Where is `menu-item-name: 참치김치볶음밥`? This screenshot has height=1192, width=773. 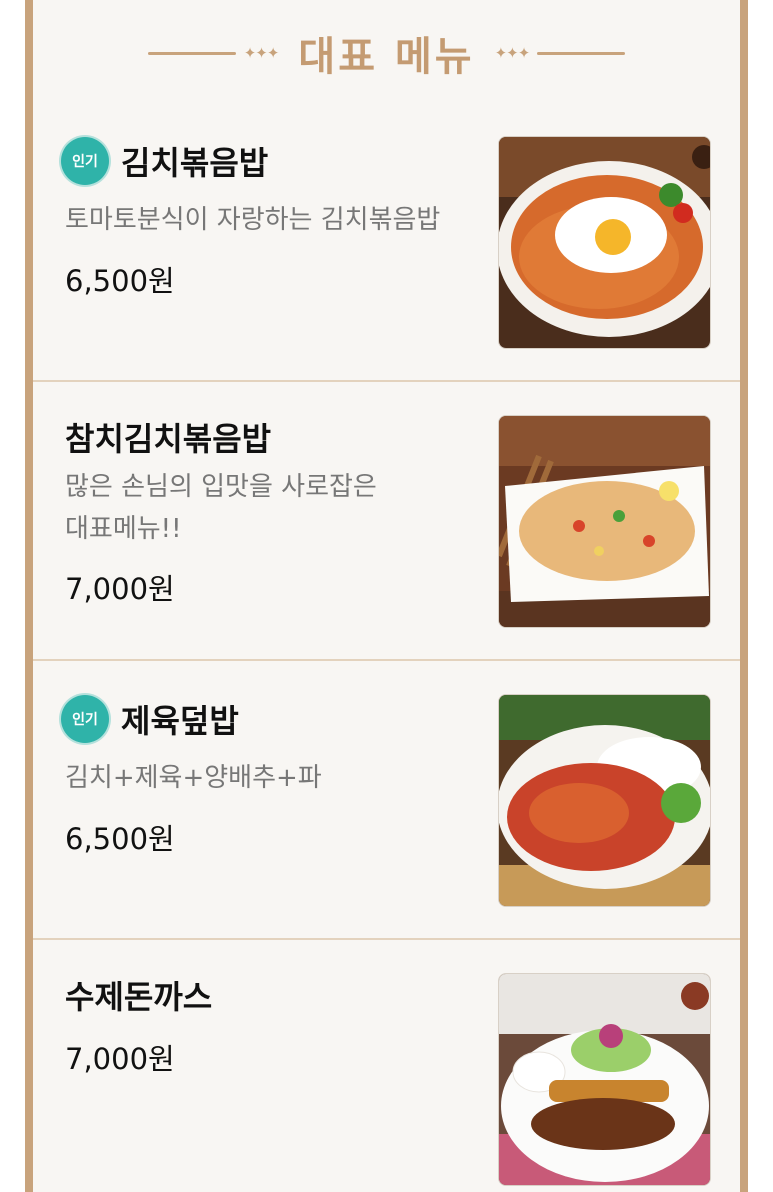
menu-item-name: 참치김치볶음밥 is located at coordinates (168, 439).